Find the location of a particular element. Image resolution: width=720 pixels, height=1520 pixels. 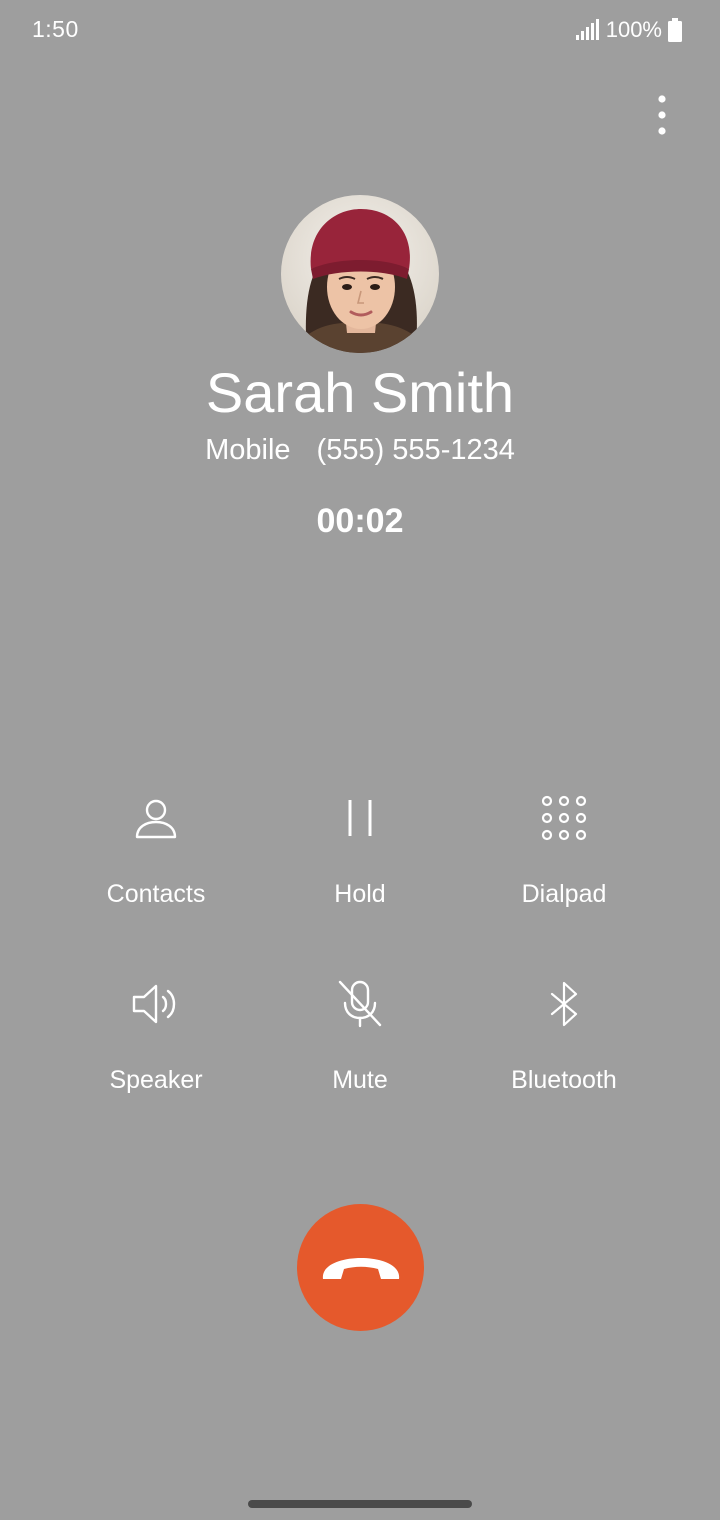

battery-percentage: 100% is located at coordinates (633, 29).